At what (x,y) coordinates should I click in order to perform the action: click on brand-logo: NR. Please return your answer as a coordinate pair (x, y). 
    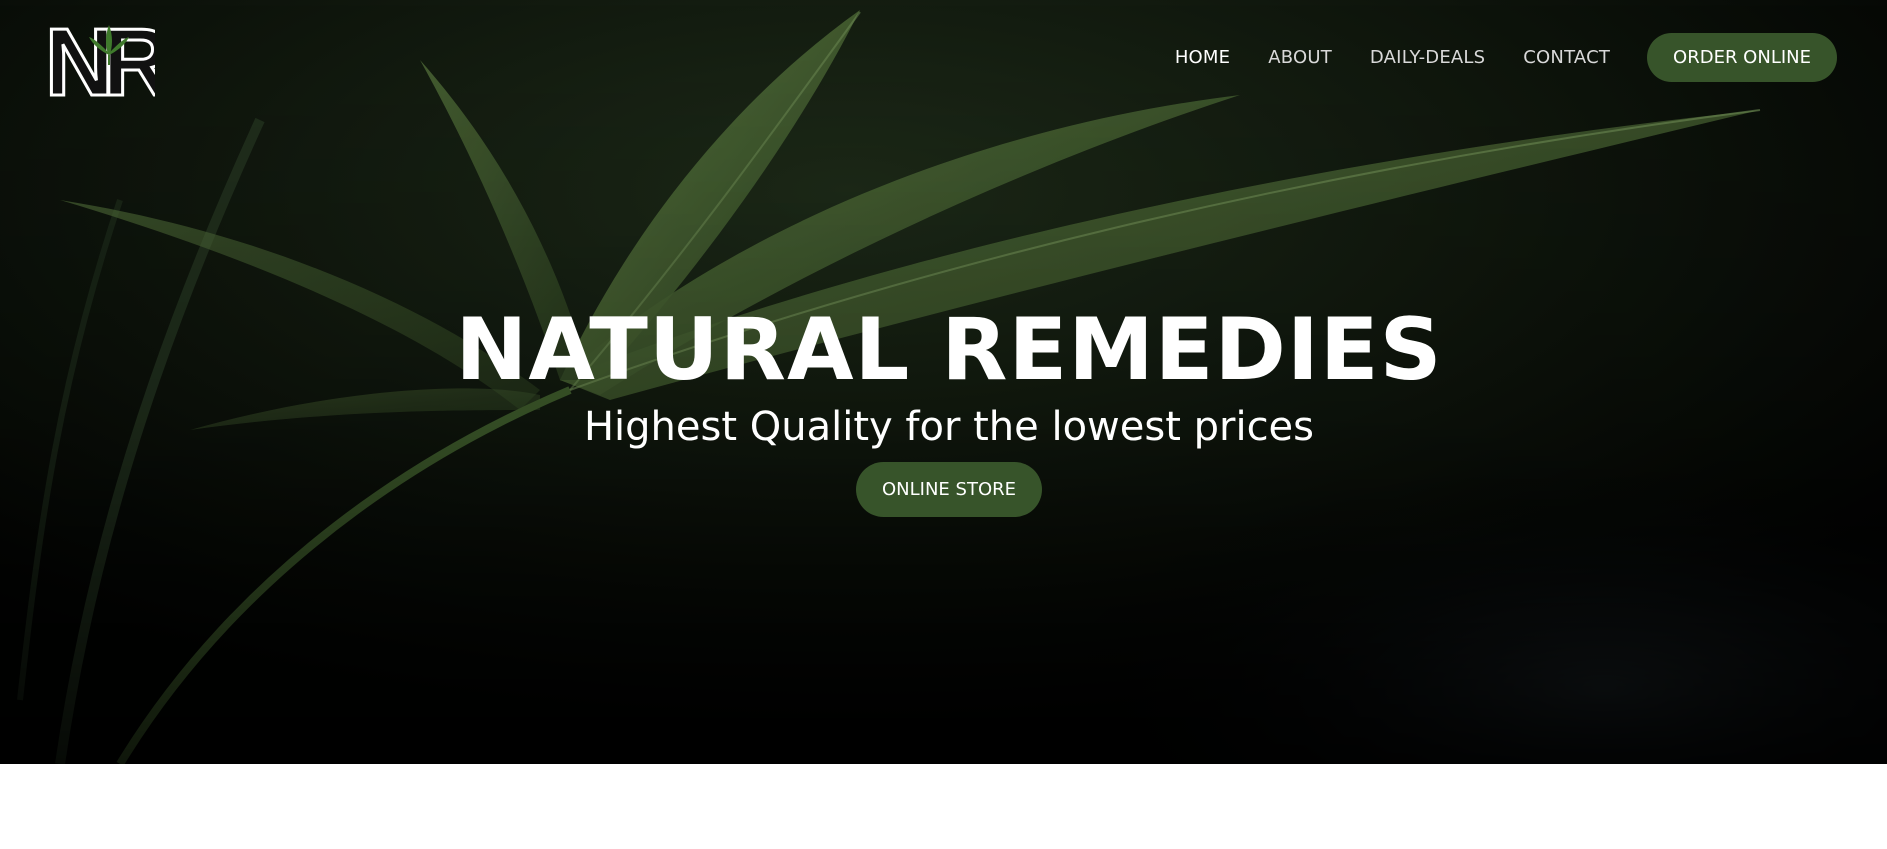
    Looking at the image, I should click on (99, 57).